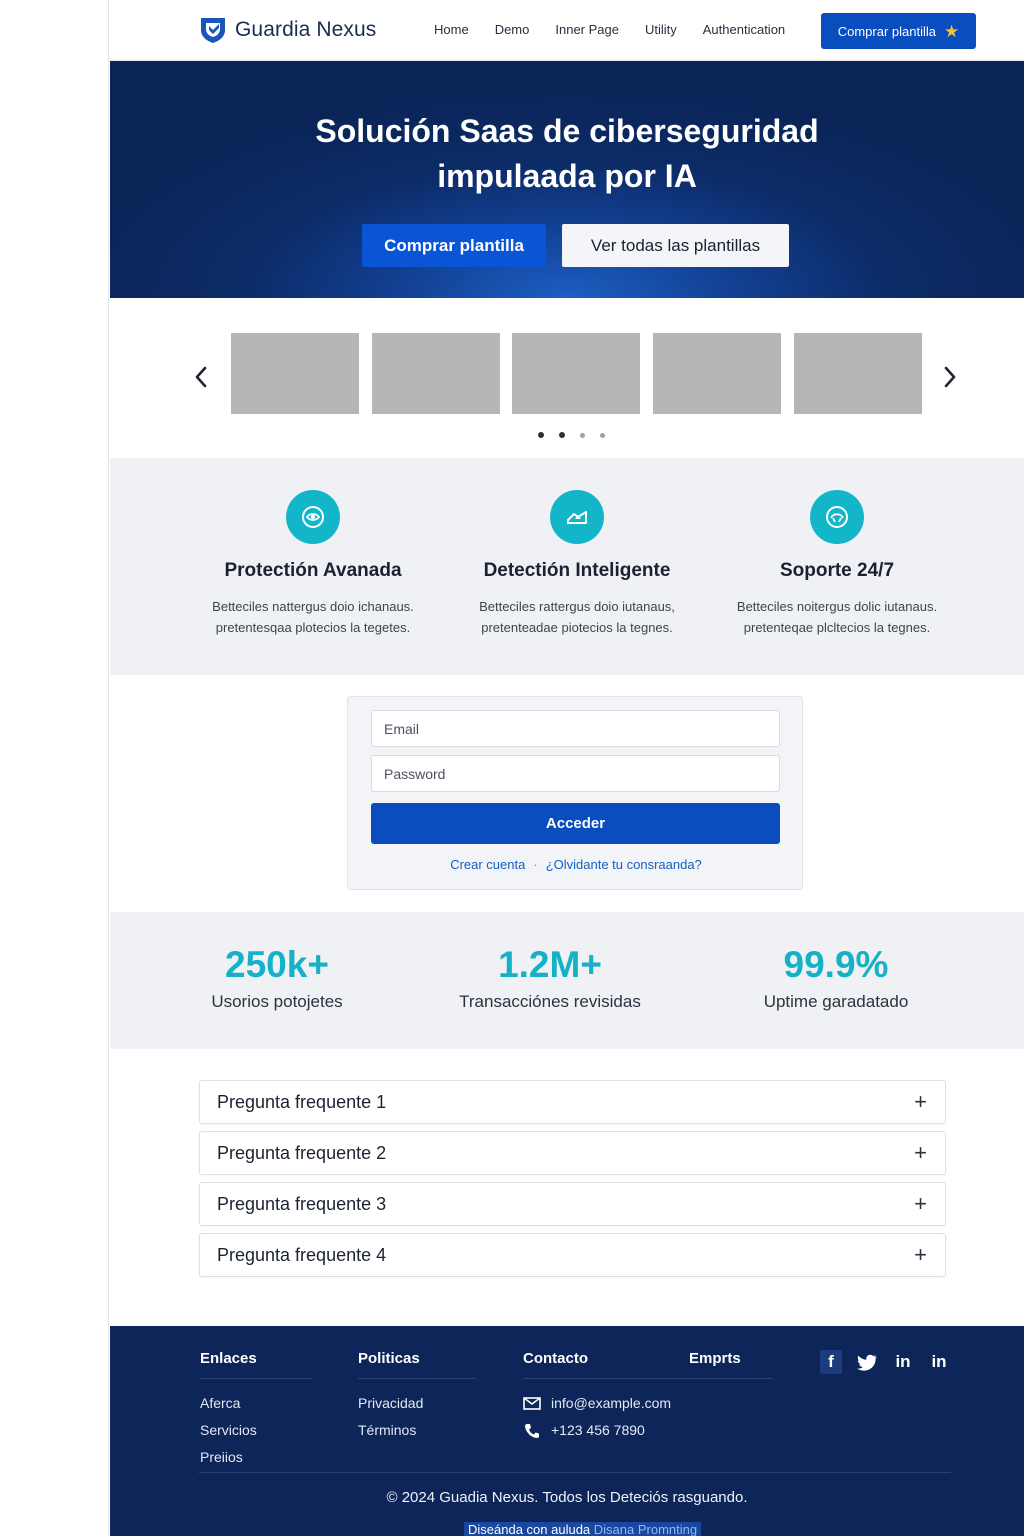 The height and width of the screenshot is (1536, 1024). I want to click on chevron-left-icon, so click(201, 377).